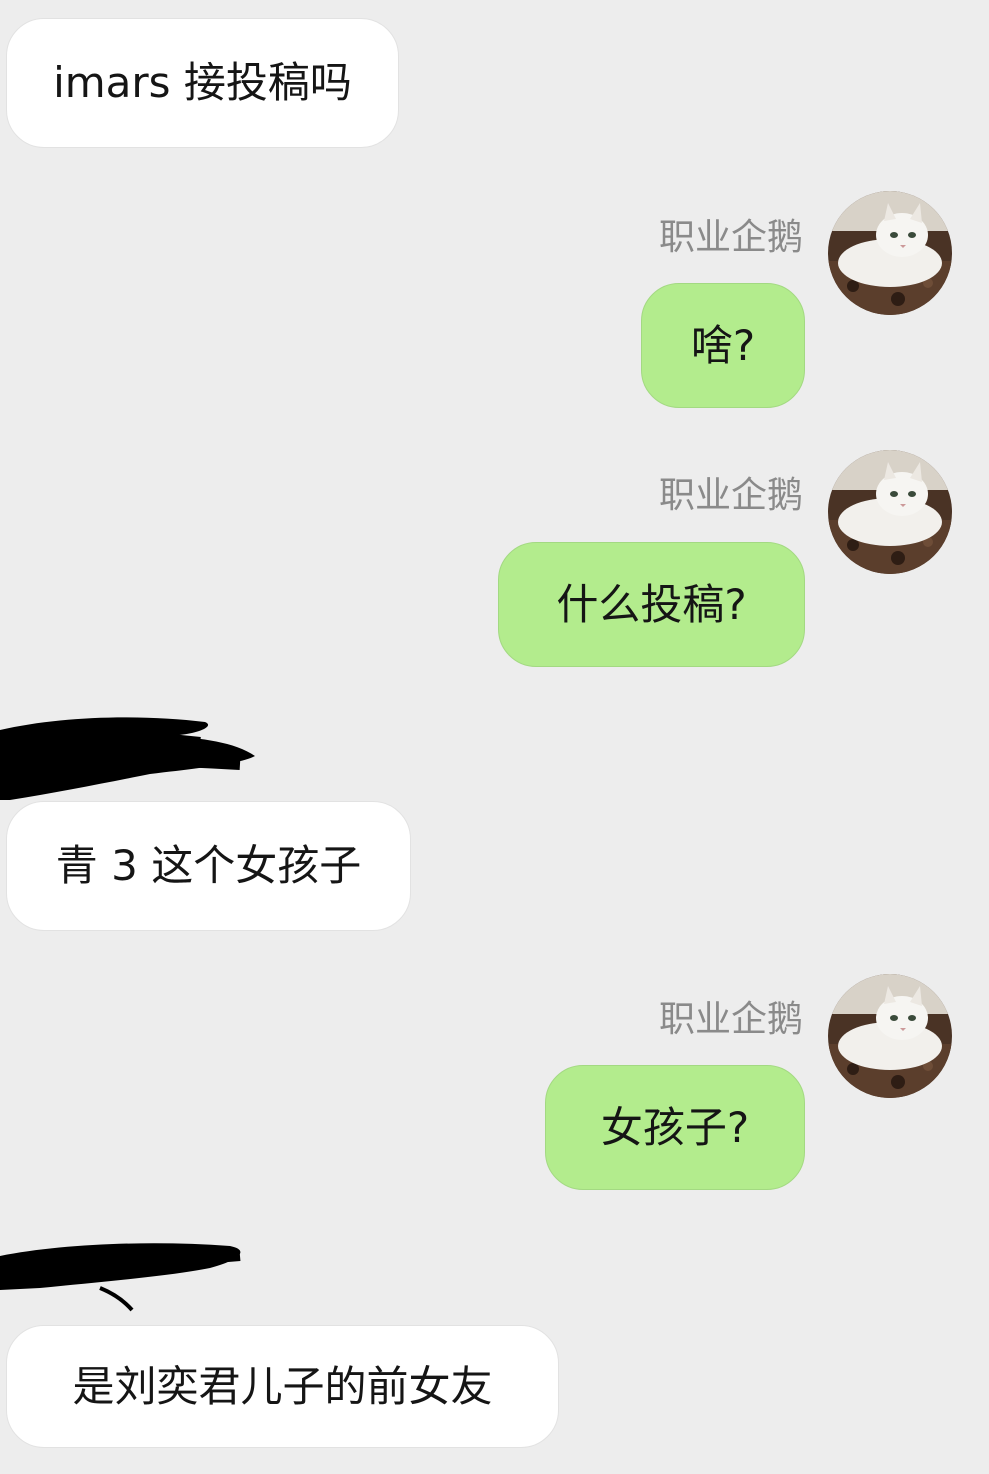 This screenshot has height=1474, width=989. What do you see at coordinates (208, 866) in the screenshot?
I see `message-bubble-incoming: 青 3 这个女孩子` at bounding box center [208, 866].